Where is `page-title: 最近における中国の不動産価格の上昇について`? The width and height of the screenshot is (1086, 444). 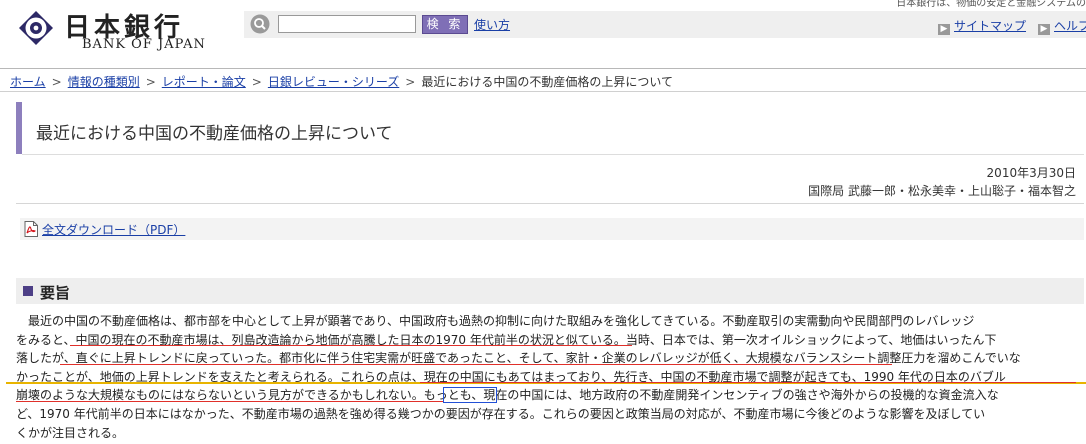 page-title: 最近における中国の不動産価格の上昇について is located at coordinates (214, 134).